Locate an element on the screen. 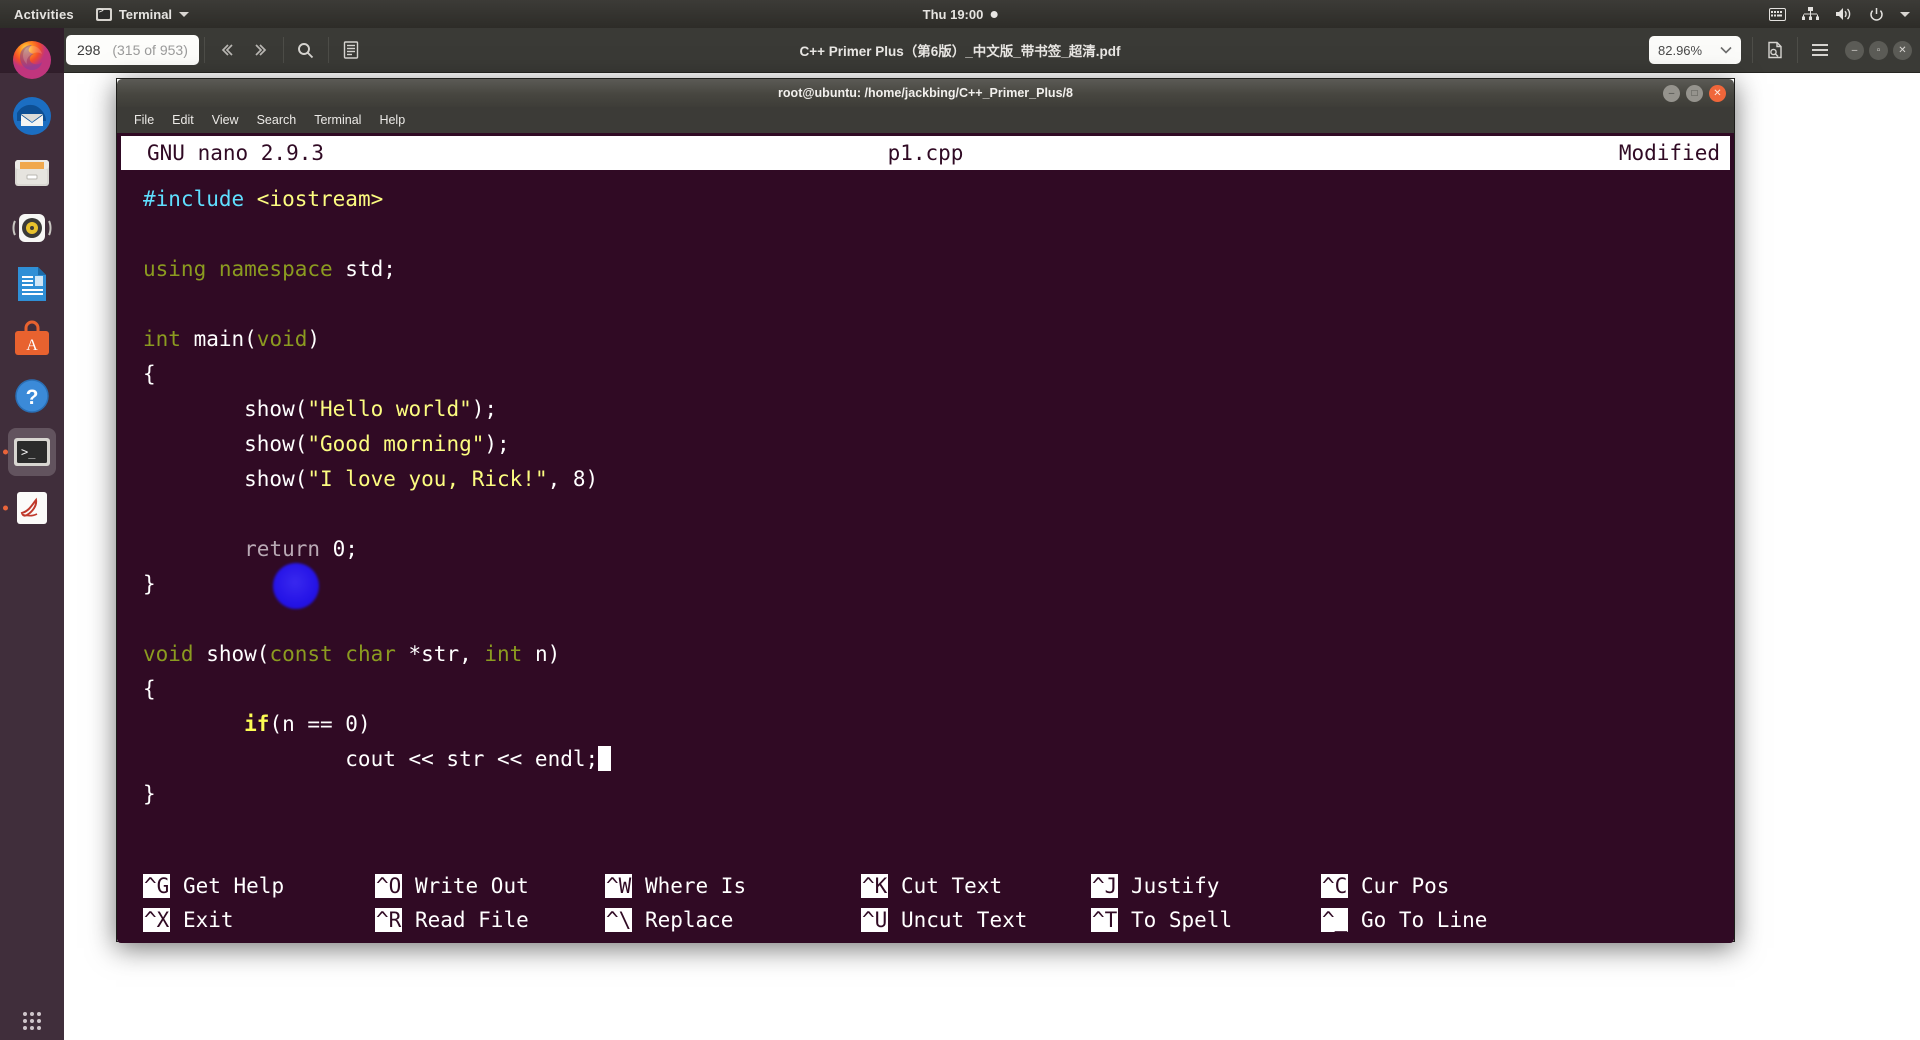 The image size is (1920, 1040). nano-shortcut: ^O Write Out is located at coordinates (452, 886).